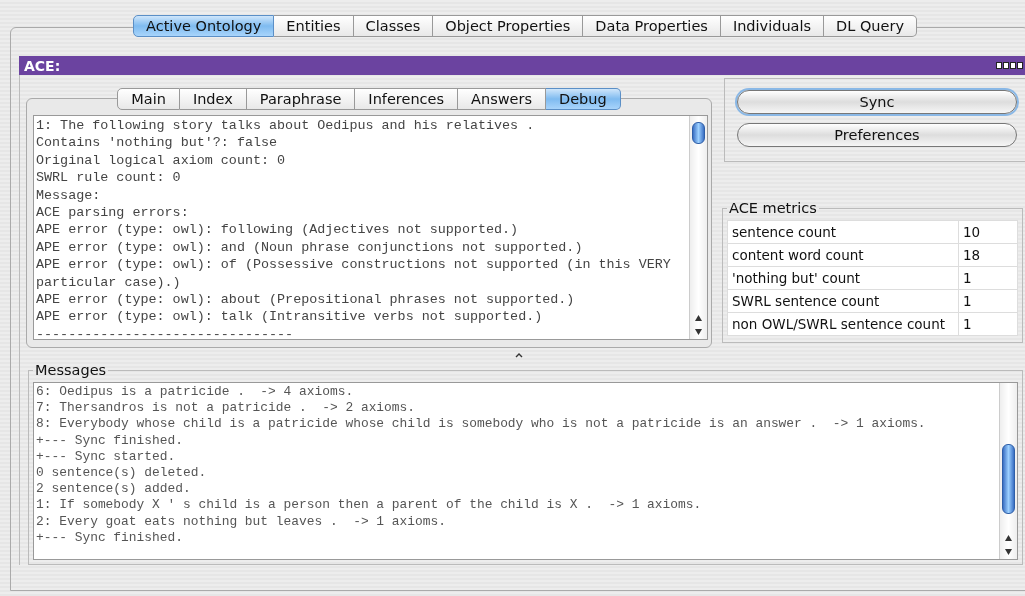 This screenshot has height=596, width=1025. What do you see at coordinates (226, 408) in the screenshot?
I see `message-line: 7: Thersandros is not a patricide . -> 2 axioms.` at bounding box center [226, 408].